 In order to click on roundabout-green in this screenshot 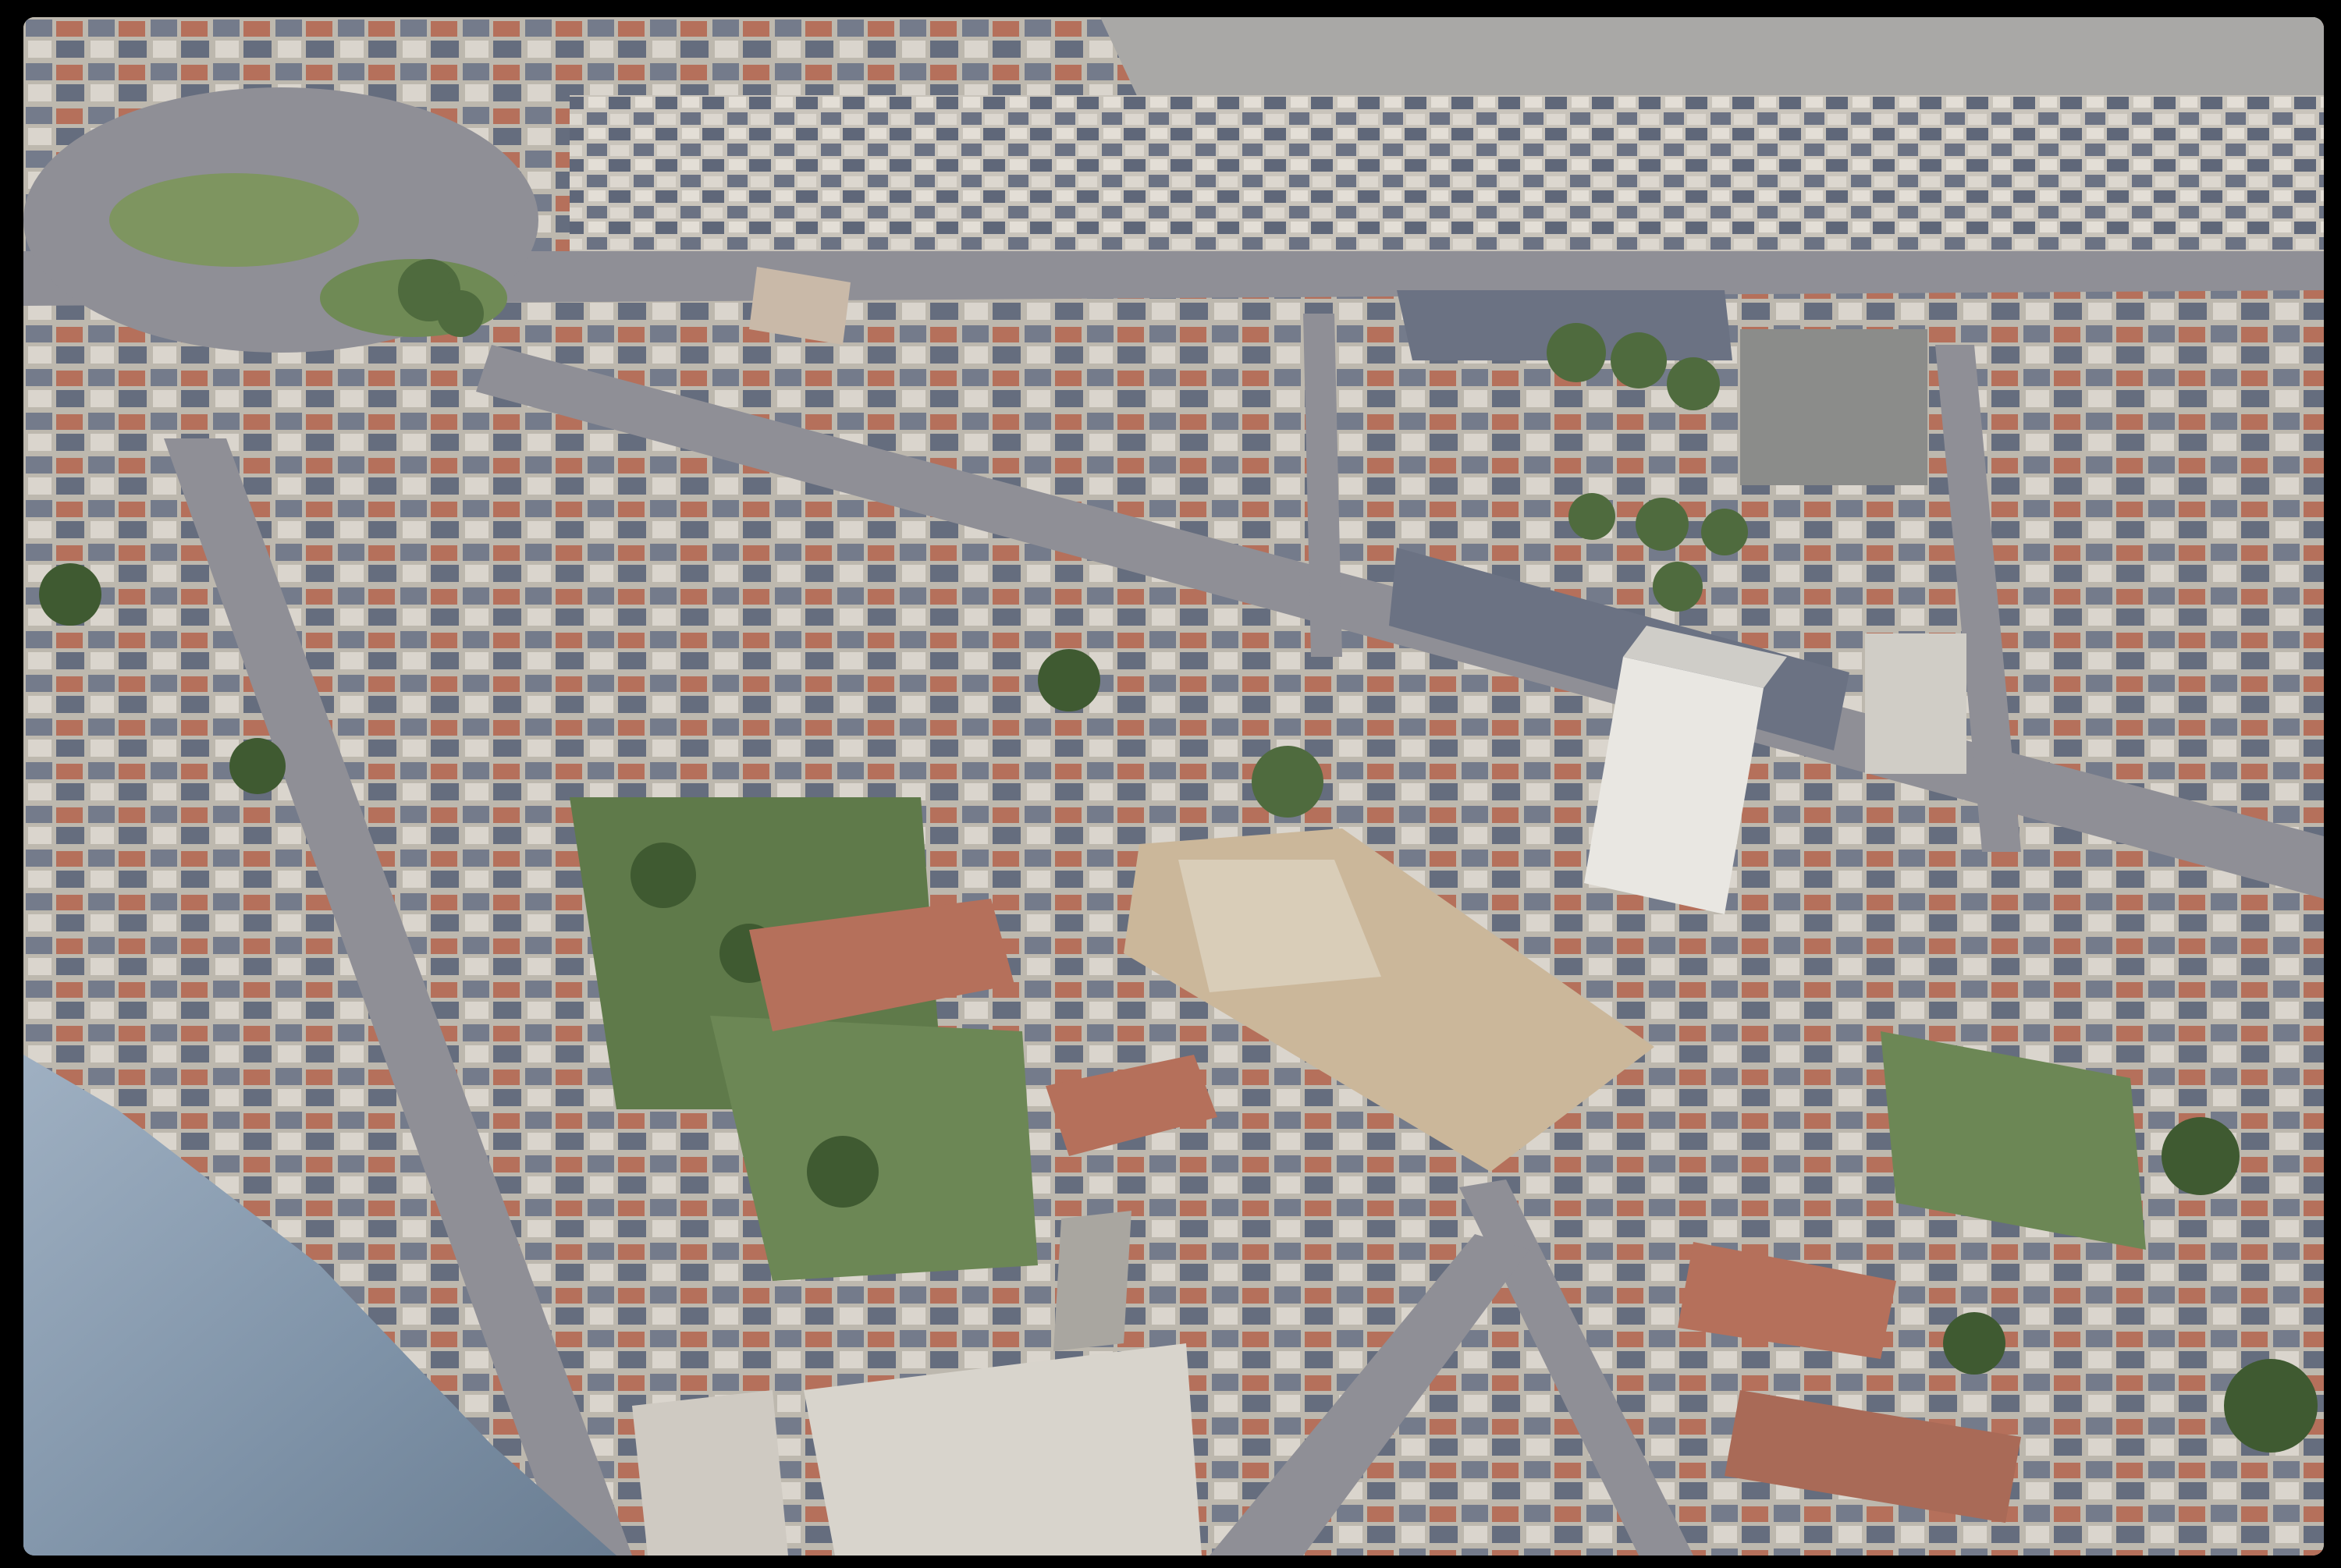, I will do `click(234, 220)`.